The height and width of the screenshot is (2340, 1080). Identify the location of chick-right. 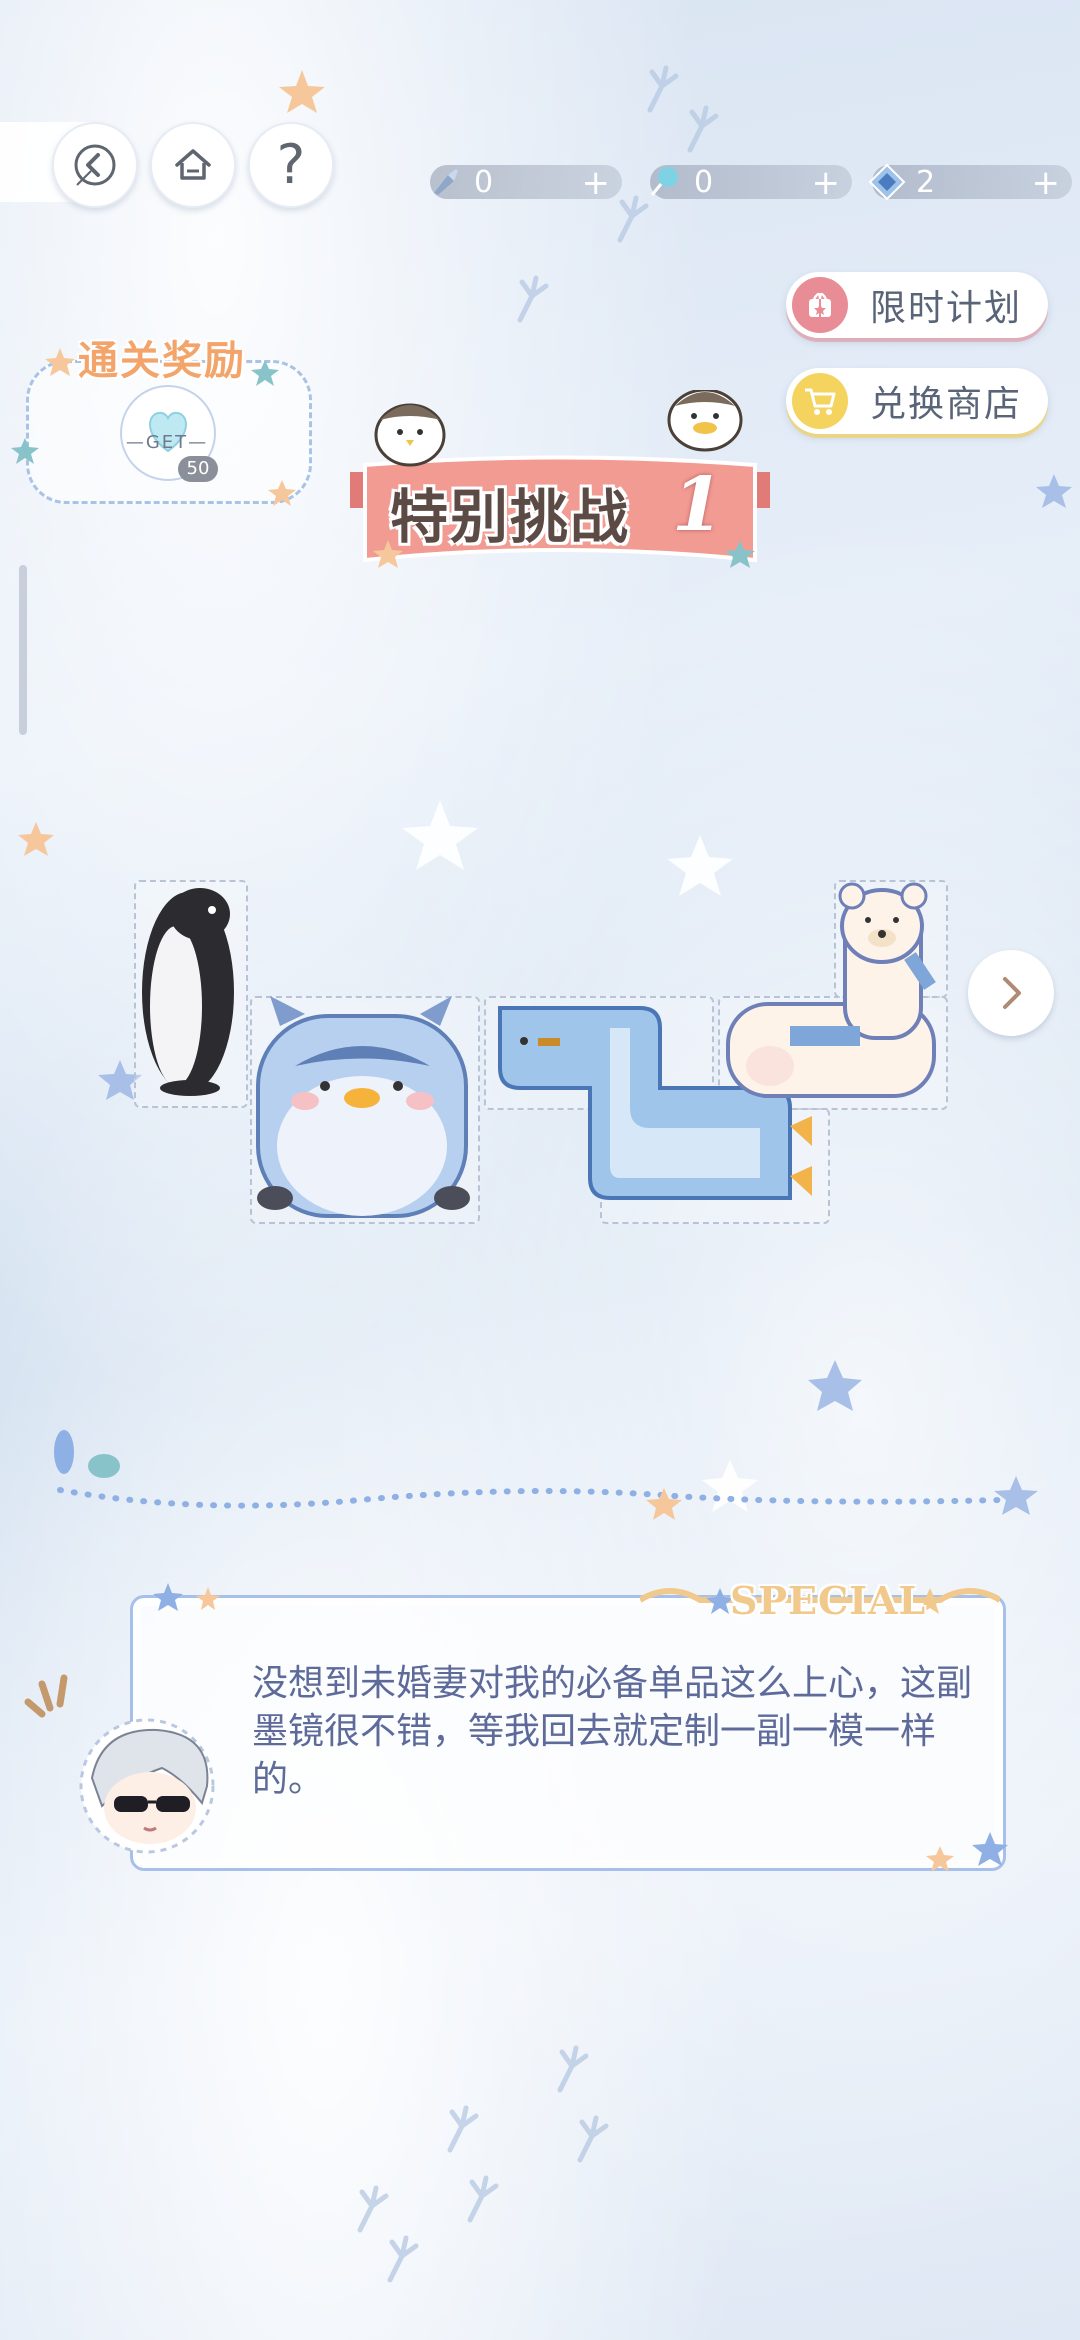
(705, 421).